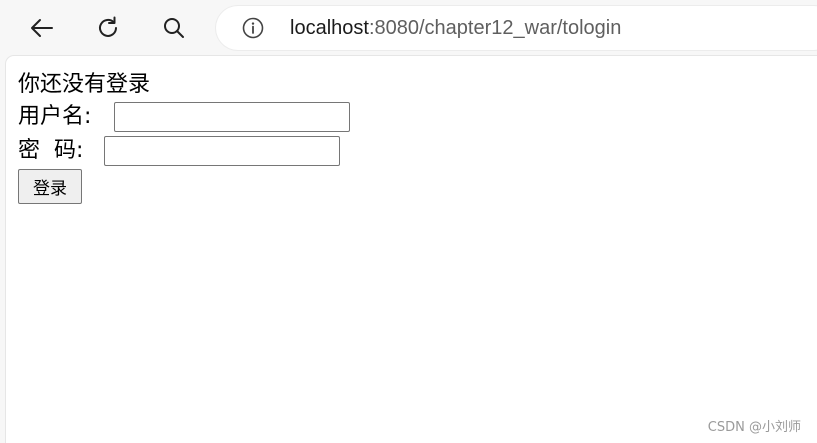 The width and height of the screenshot is (817, 443). Describe the element at coordinates (55, 116) in the screenshot. I see `username-label: 用户名:` at that location.